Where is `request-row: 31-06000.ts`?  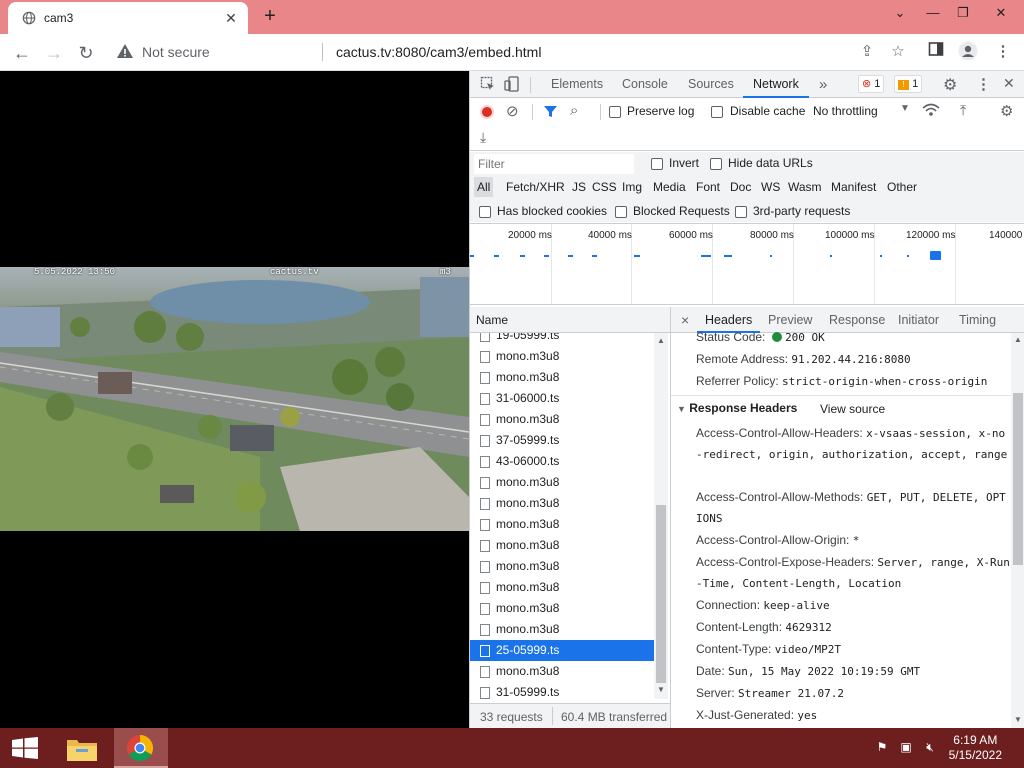 request-row: 31-06000.ts is located at coordinates (562, 398).